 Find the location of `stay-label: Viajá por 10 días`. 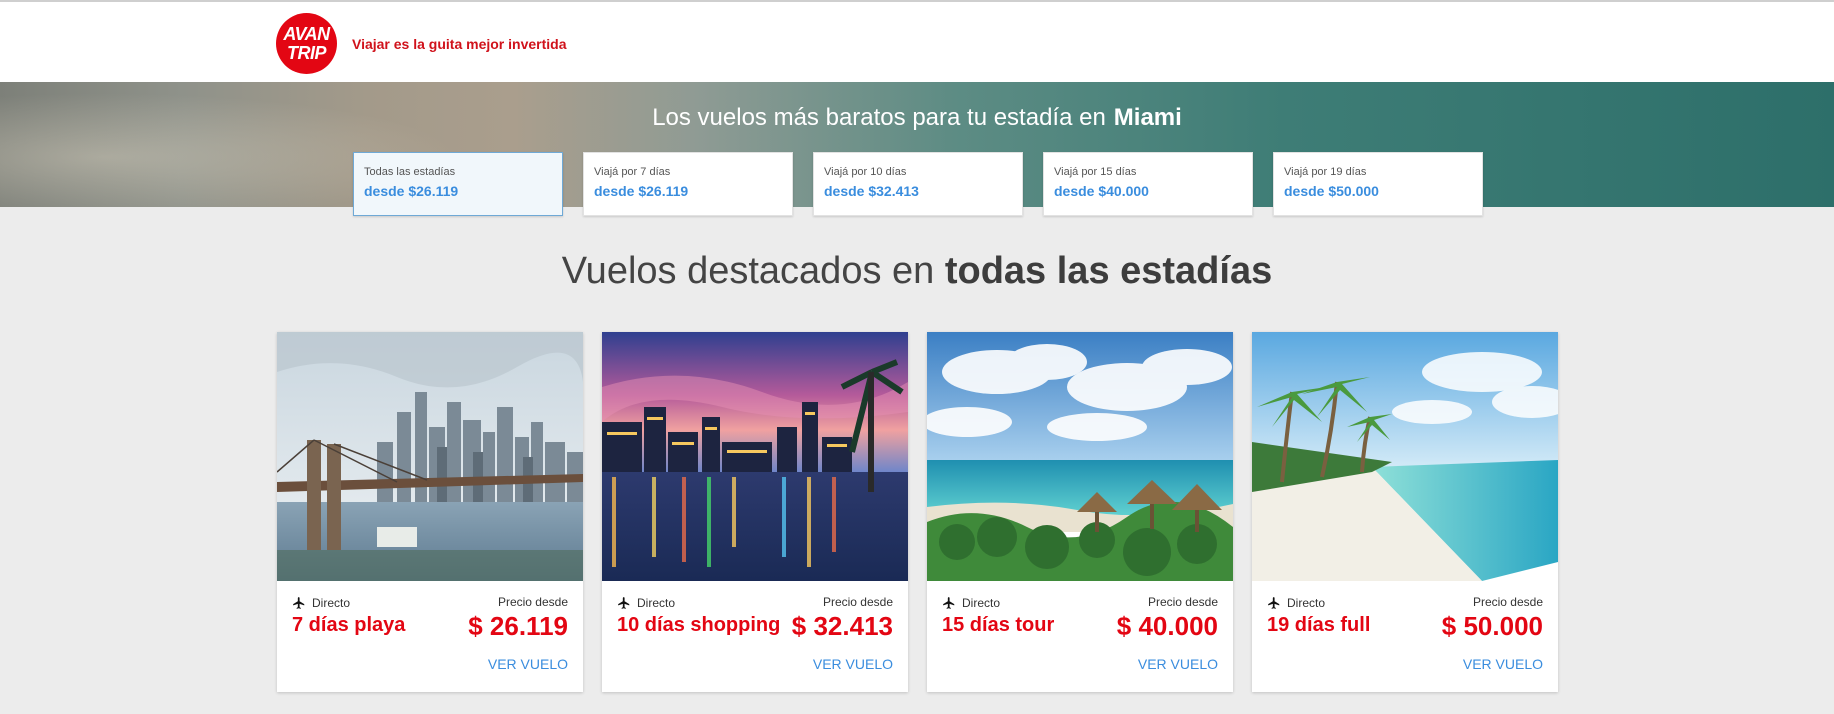

stay-label: Viajá por 10 días is located at coordinates (865, 172).